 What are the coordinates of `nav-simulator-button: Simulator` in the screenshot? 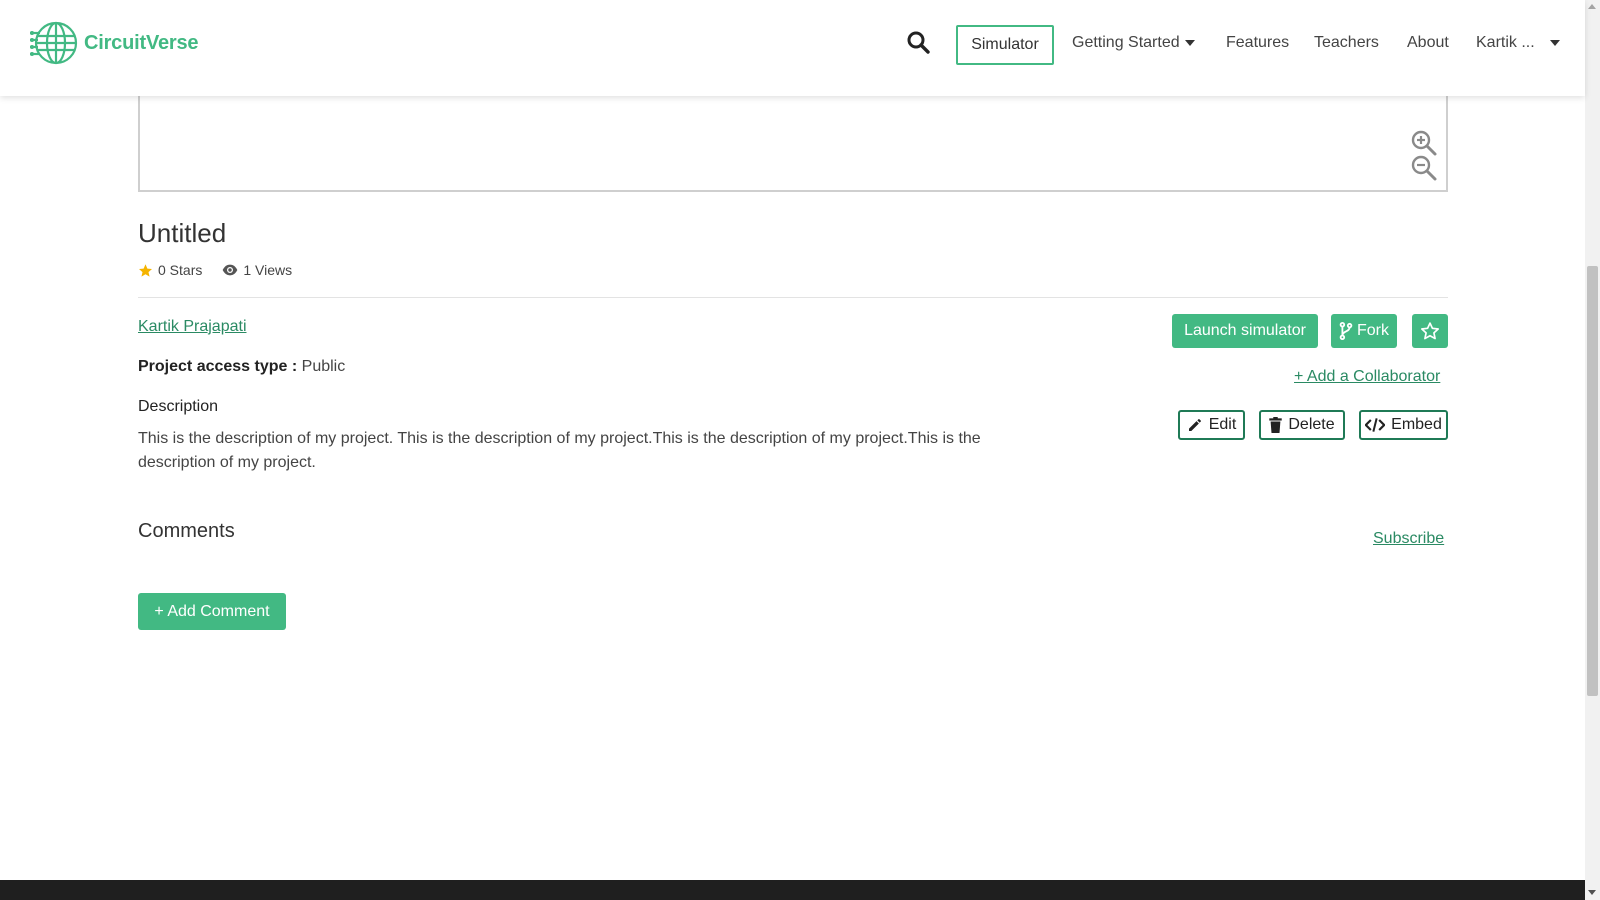 It's located at (1005, 45).